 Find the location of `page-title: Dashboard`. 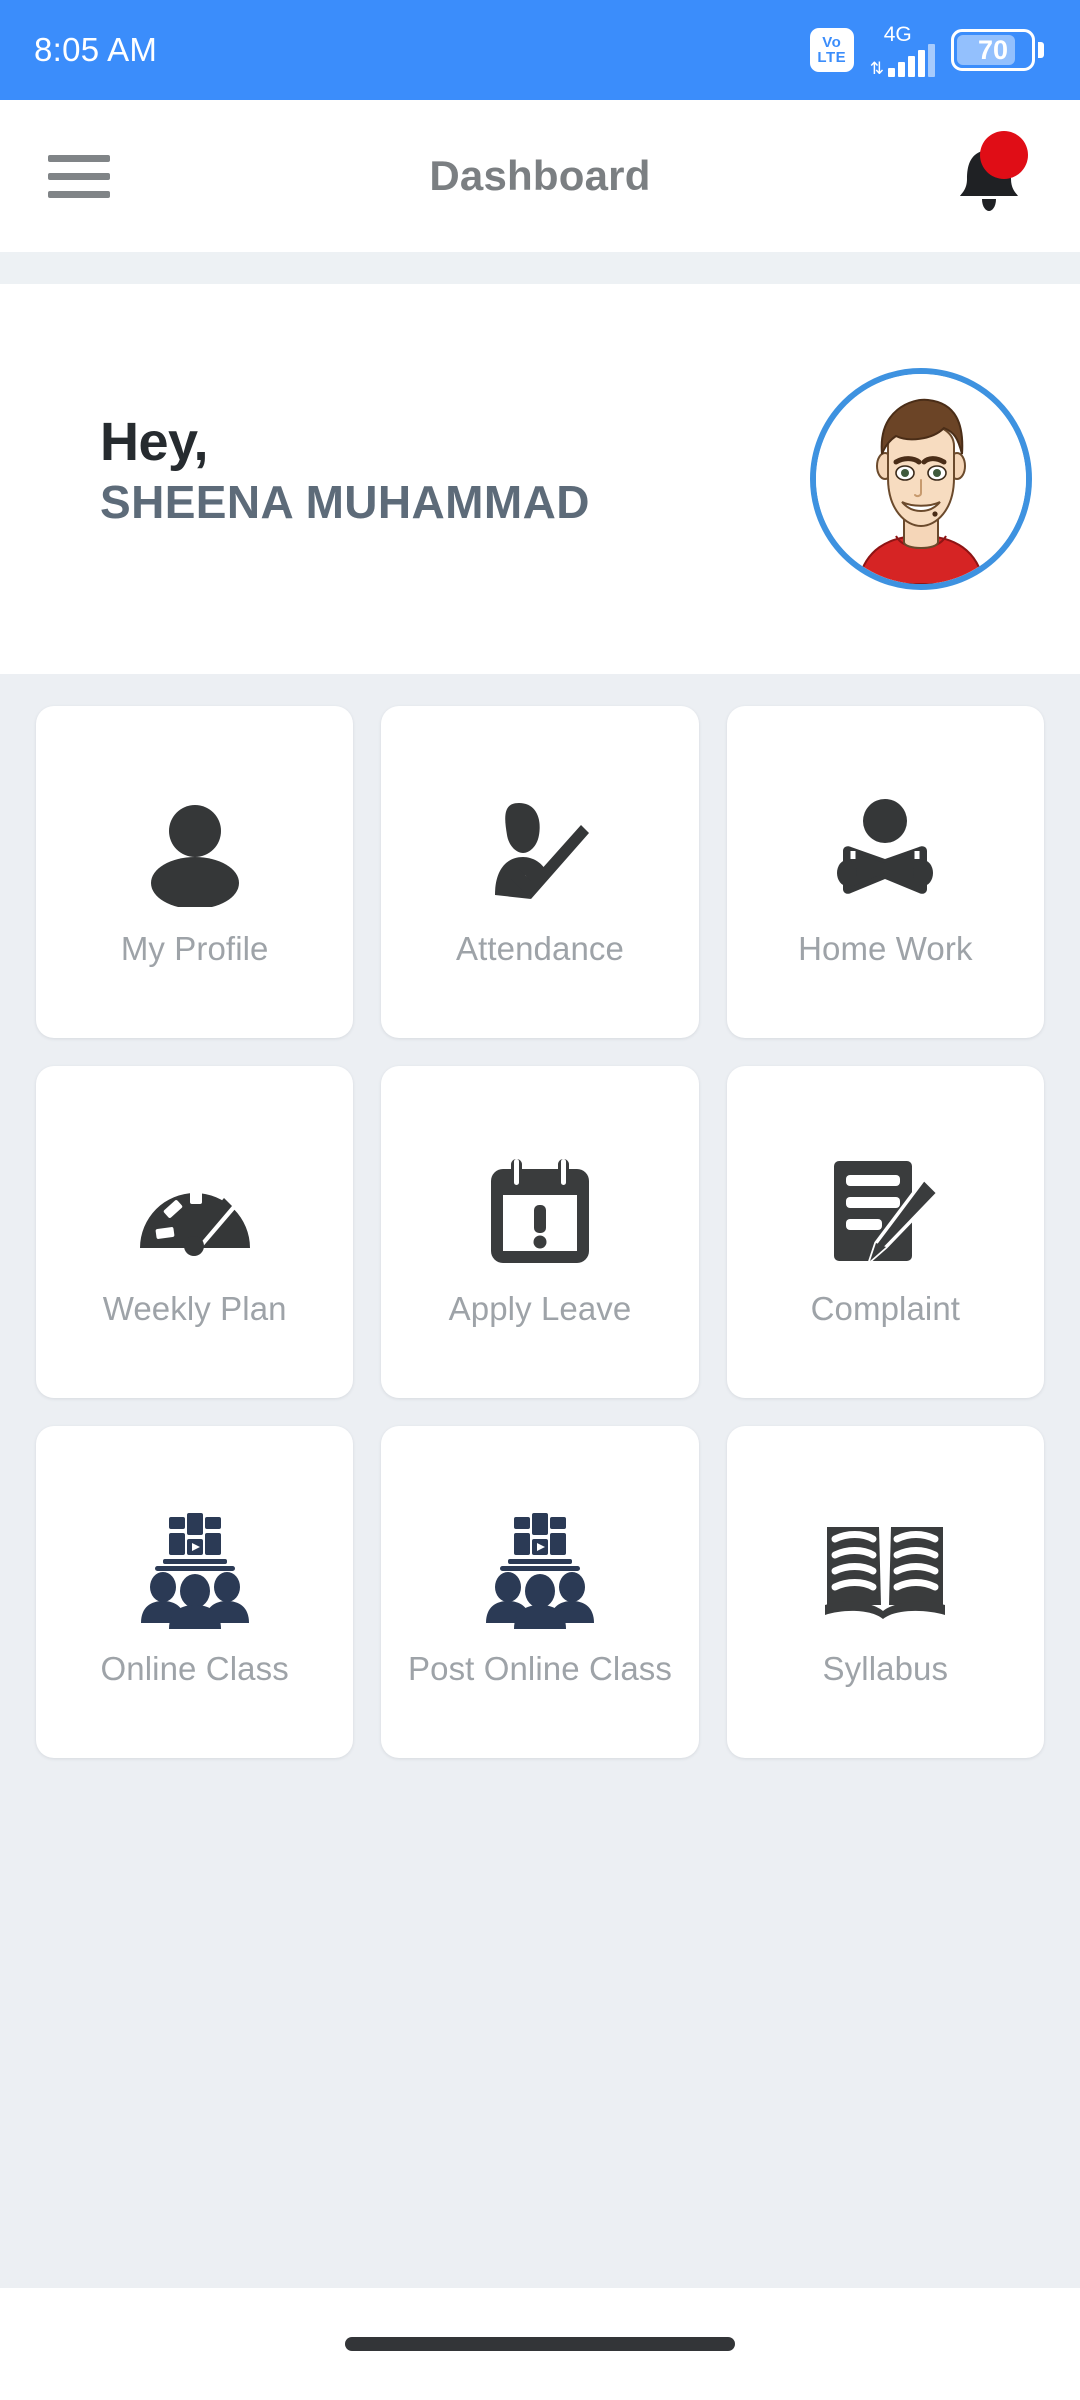

page-title: Dashboard is located at coordinates (540, 175).